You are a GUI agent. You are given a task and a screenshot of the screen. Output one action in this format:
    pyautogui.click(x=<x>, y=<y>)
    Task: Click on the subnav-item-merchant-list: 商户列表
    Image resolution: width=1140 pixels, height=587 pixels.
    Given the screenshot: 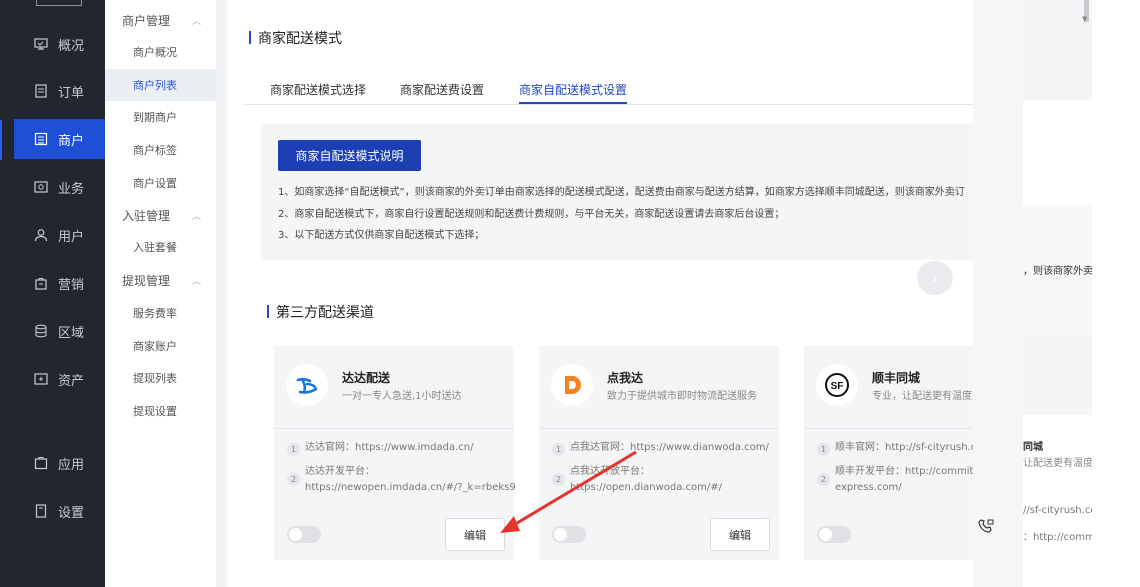 What is the action you would take?
    pyautogui.click(x=161, y=85)
    